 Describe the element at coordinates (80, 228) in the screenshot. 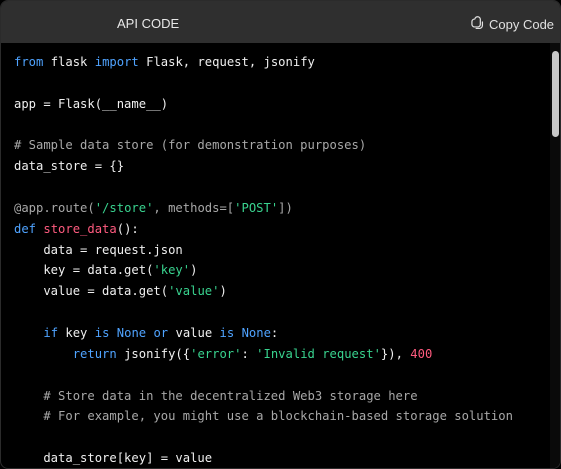

I see `code-token: store_data` at that location.